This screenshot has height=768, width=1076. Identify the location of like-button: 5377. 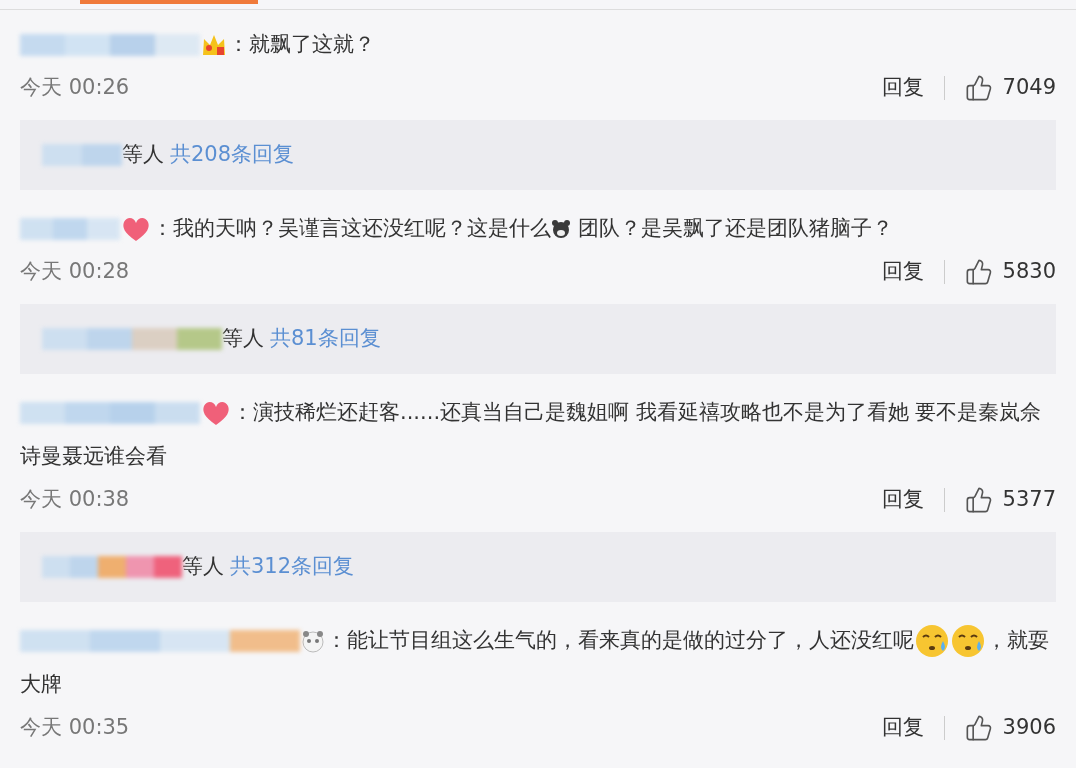
(1010, 500).